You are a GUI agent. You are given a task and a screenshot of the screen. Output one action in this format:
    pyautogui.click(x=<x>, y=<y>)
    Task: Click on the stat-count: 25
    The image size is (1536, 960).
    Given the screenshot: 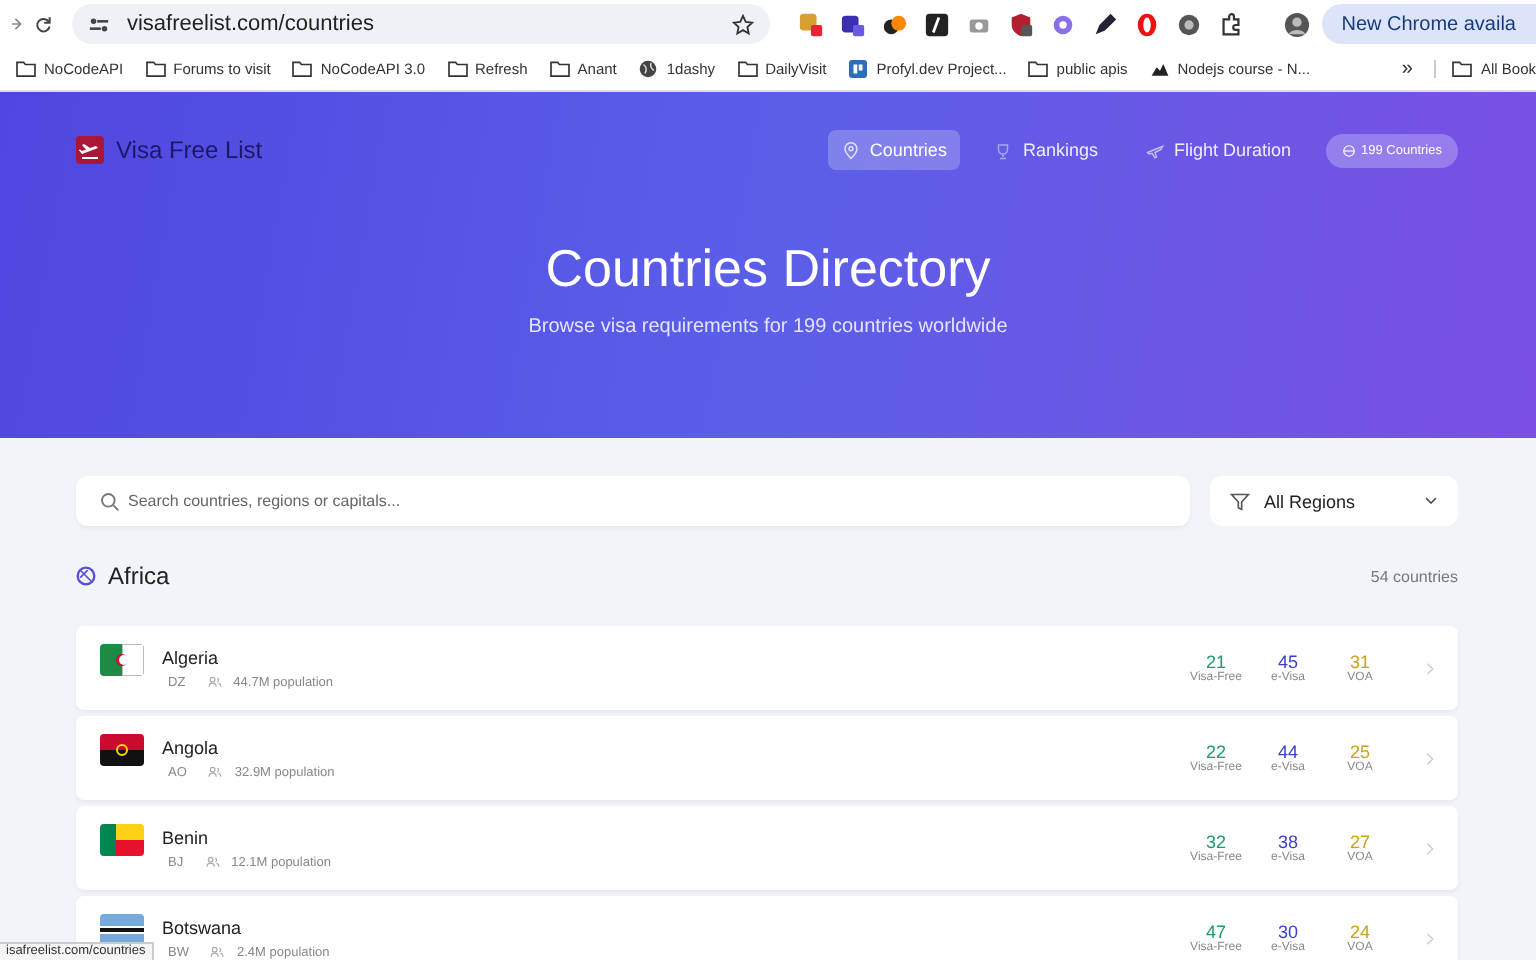 What is the action you would take?
    pyautogui.click(x=1359, y=752)
    